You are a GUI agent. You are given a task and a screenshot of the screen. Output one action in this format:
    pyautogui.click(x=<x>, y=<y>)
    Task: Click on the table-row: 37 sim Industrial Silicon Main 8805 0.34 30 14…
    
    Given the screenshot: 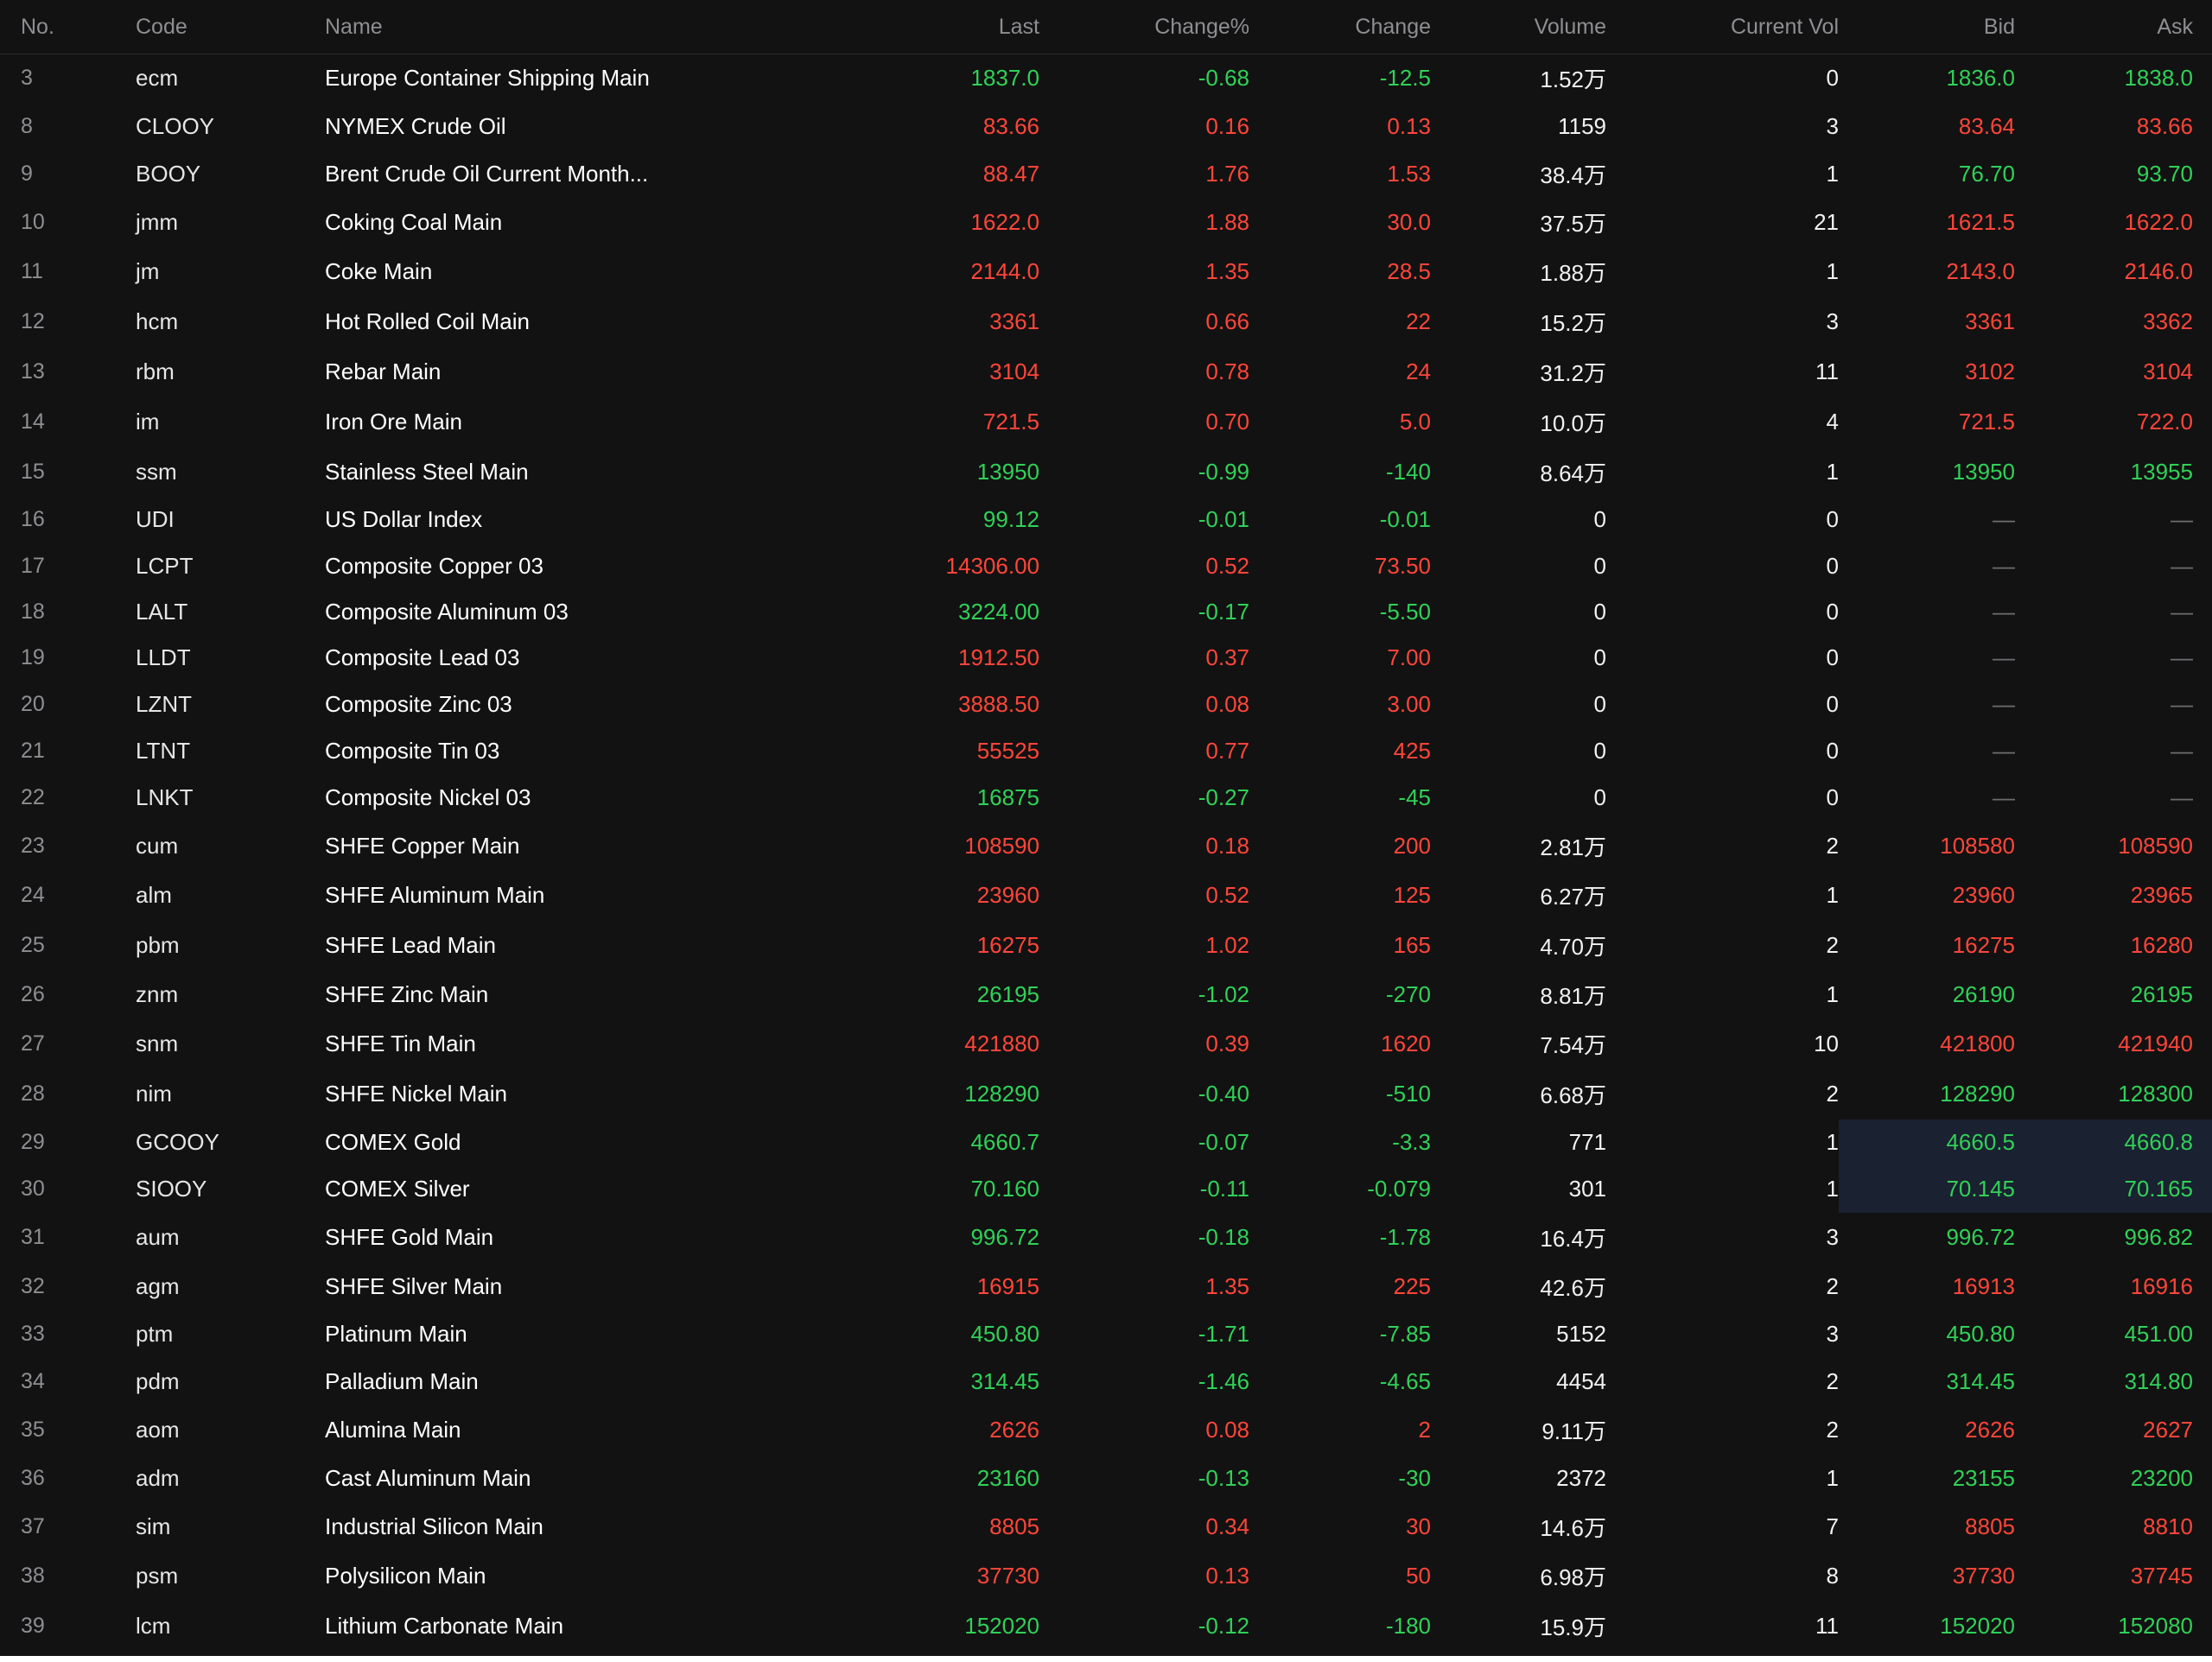 What is the action you would take?
    pyautogui.click(x=1106, y=1526)
    